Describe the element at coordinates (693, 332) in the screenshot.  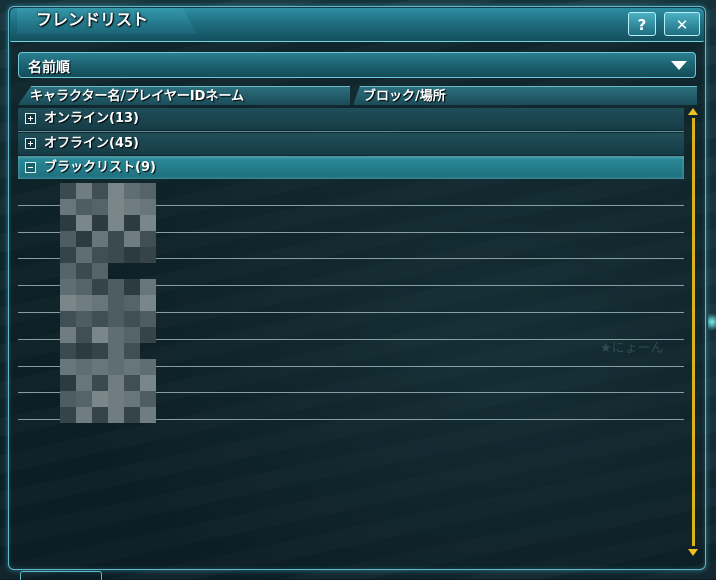
I see `scrollbar-track` at that location.